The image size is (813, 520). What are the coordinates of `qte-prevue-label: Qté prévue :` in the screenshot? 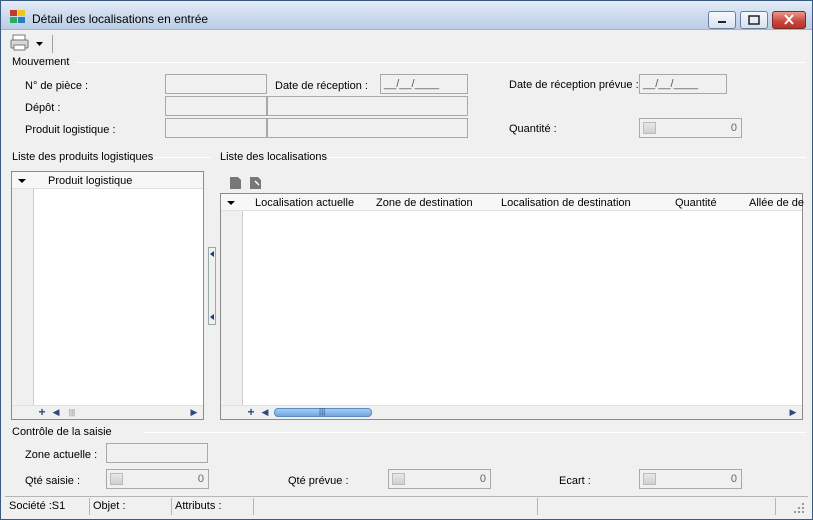 It's located at (318, 481).